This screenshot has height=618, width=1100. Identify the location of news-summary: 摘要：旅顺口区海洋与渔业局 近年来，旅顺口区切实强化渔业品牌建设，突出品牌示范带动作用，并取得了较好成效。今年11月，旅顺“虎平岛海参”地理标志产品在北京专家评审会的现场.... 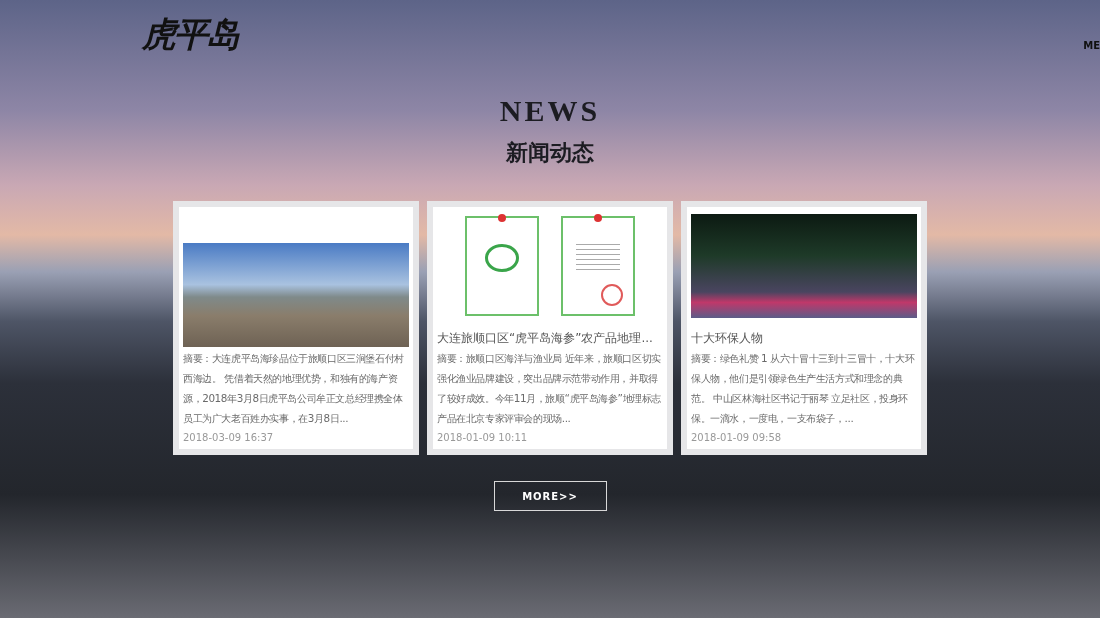
(549, 388).